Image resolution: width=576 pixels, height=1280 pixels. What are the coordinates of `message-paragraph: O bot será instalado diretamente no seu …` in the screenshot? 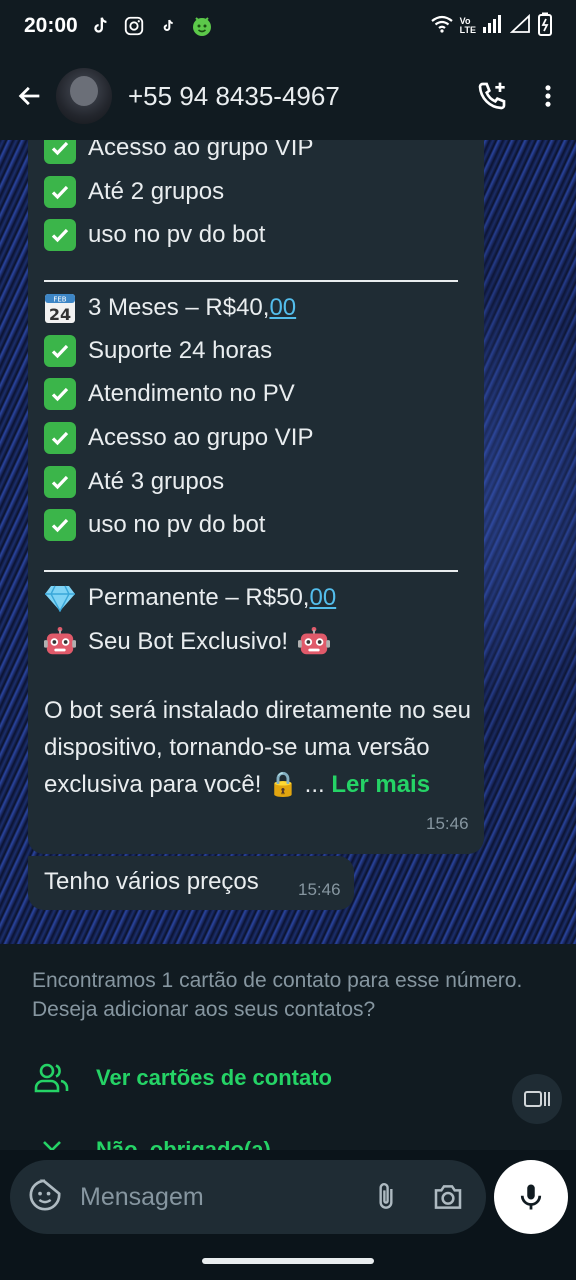 It's located at (259, 747).